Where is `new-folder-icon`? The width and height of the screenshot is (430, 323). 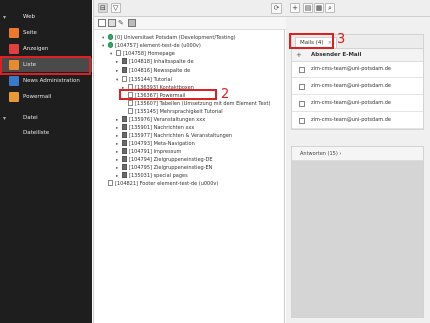
new-folder-icon is located at coordinates (112, 23).